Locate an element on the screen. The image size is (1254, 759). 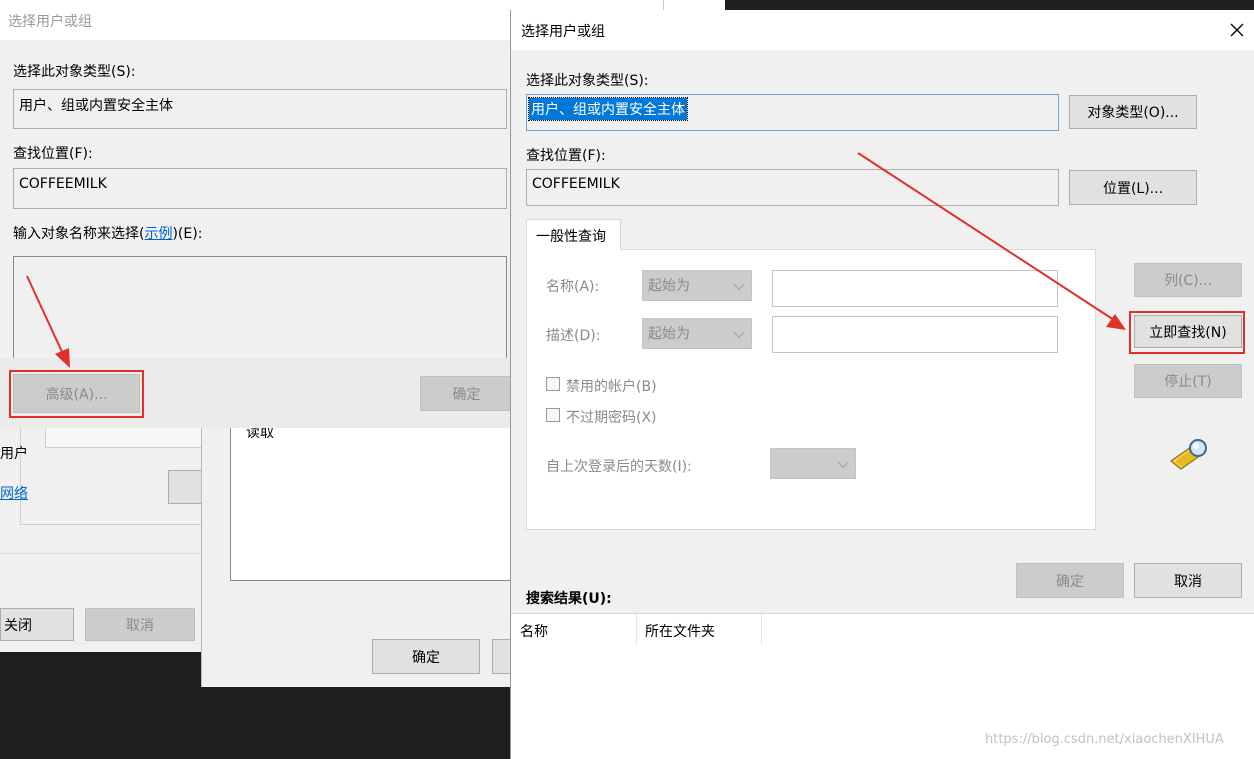
arrow-to-advanced is located at coordinates (48, 321).